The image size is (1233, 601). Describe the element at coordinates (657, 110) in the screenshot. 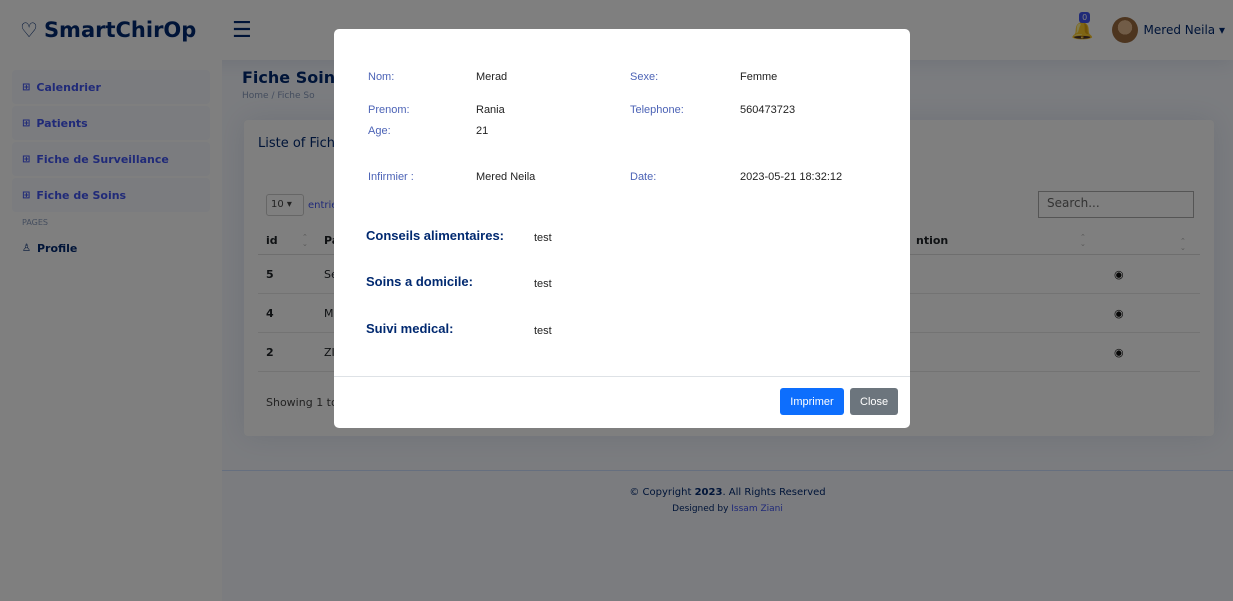

I see `telephone-label: Telephone:` at that location.